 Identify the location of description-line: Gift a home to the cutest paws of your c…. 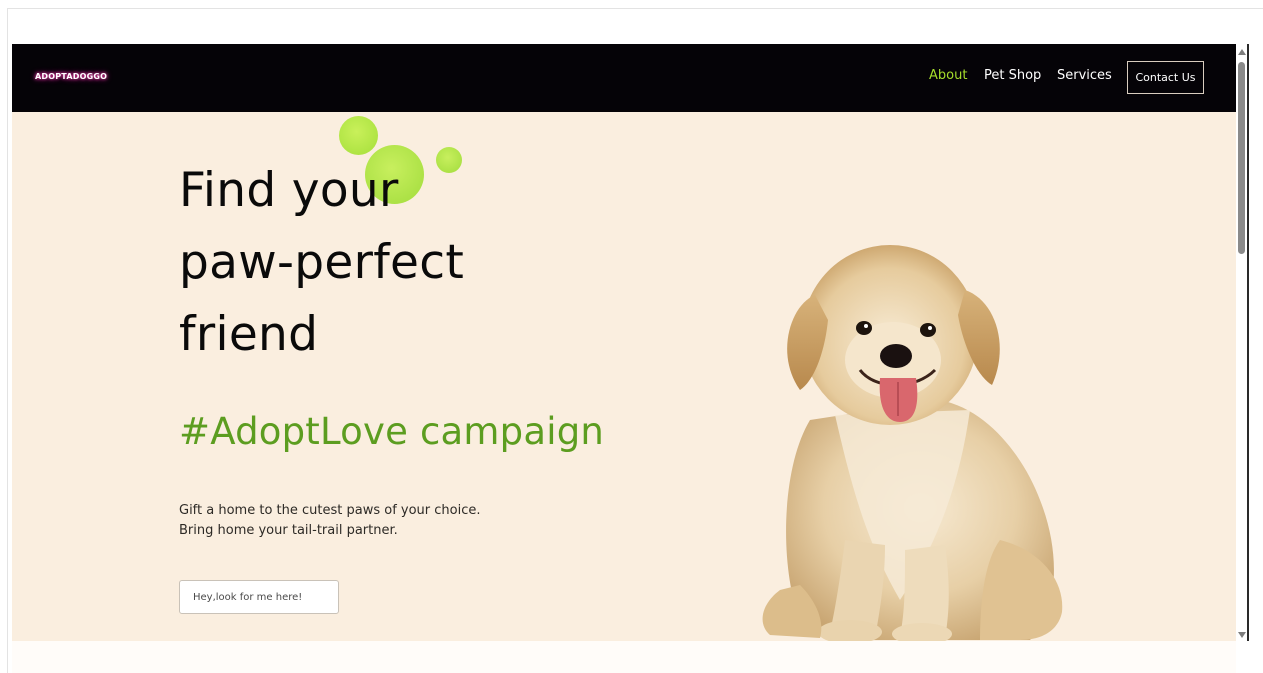
(330, 510).